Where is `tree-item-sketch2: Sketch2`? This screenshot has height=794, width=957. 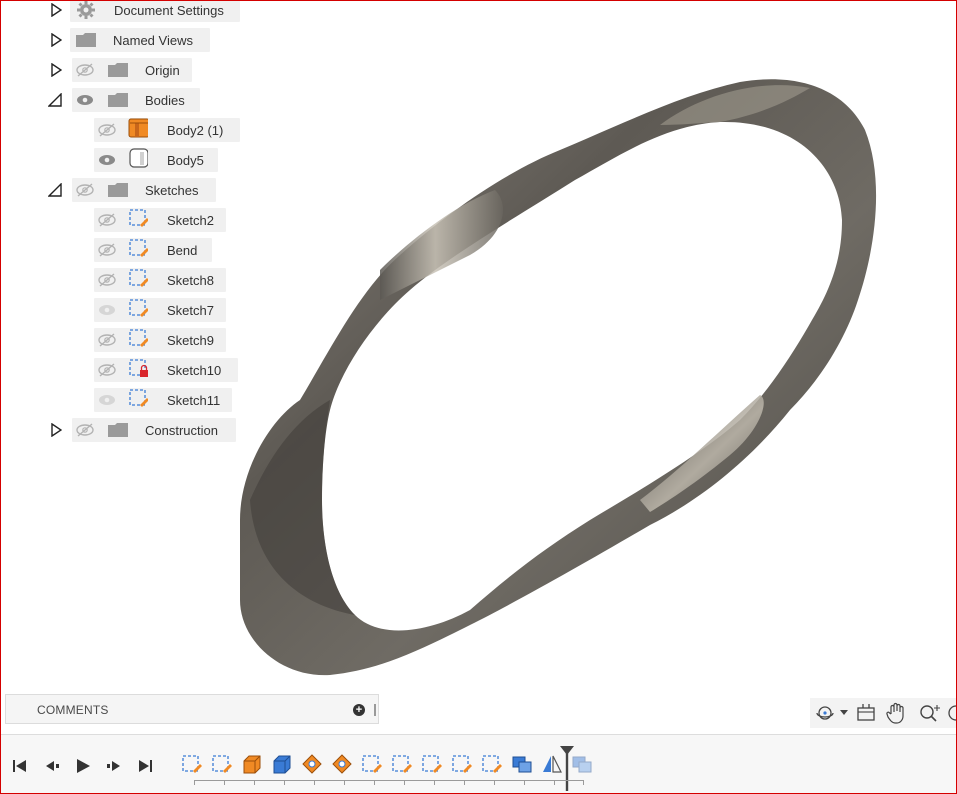
tree-item-sketch2: Sketch2 is located at coordinates (160, 220).